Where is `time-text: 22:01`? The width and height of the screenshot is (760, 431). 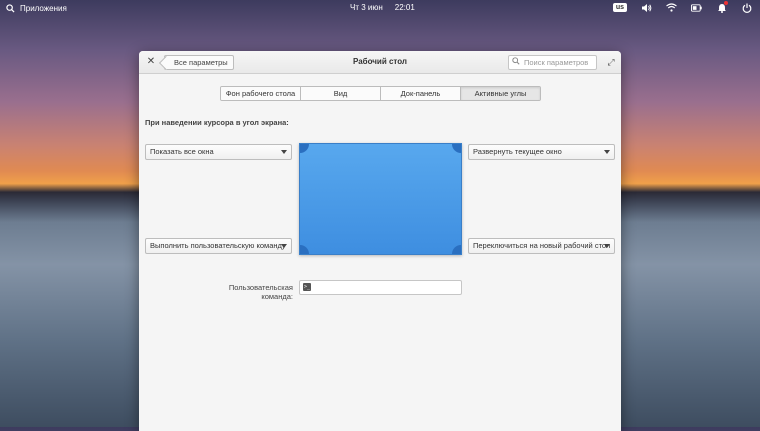
time-text: 22:01 is located at coordinates (404, 7).